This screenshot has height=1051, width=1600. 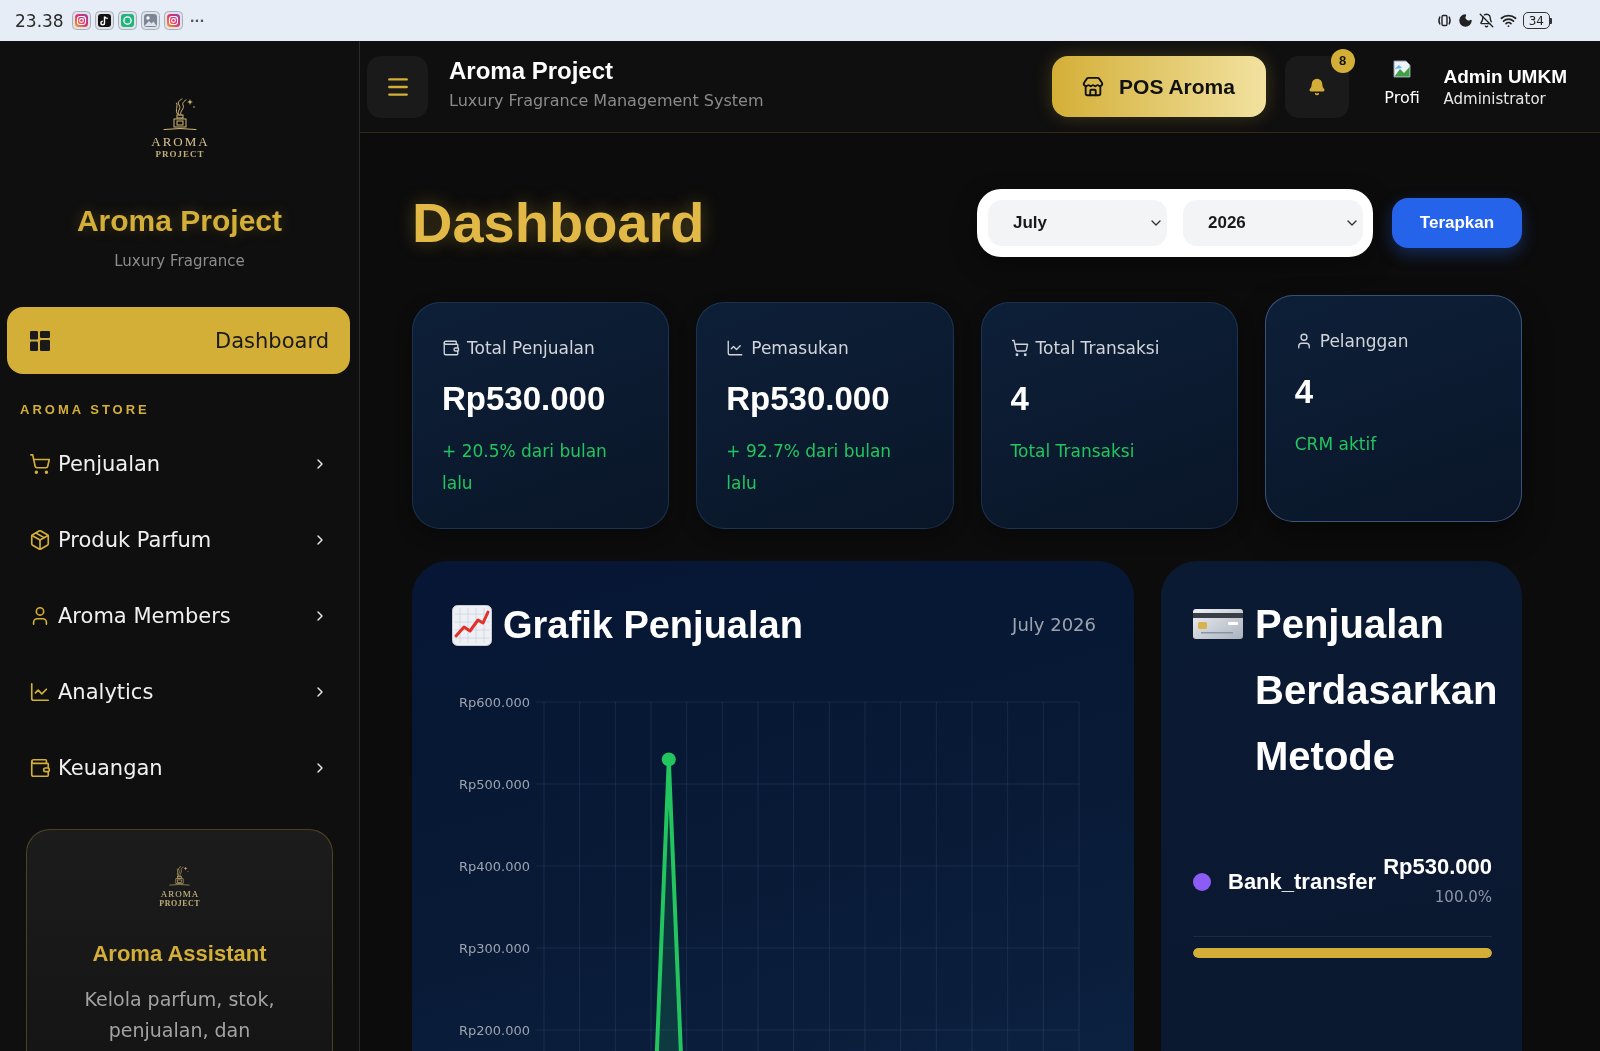 What do you see at coordinates (178, 692) in the screenshot?
I see `sidebar-menu-item: Analytics` at bounding box center [178, 692].